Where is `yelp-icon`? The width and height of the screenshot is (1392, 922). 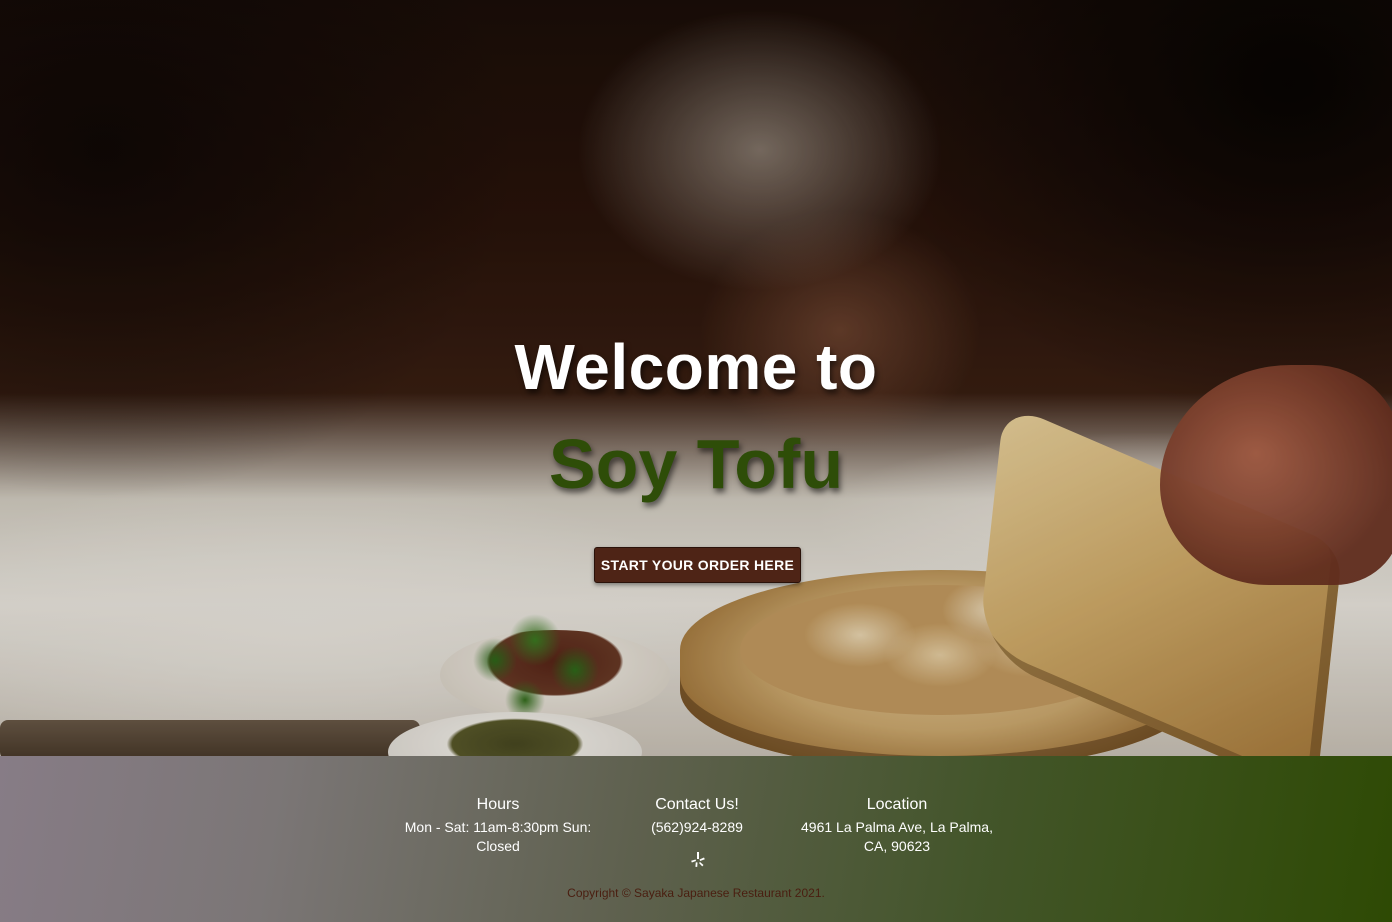 yelp-icon is located at coordinates (698, 859).